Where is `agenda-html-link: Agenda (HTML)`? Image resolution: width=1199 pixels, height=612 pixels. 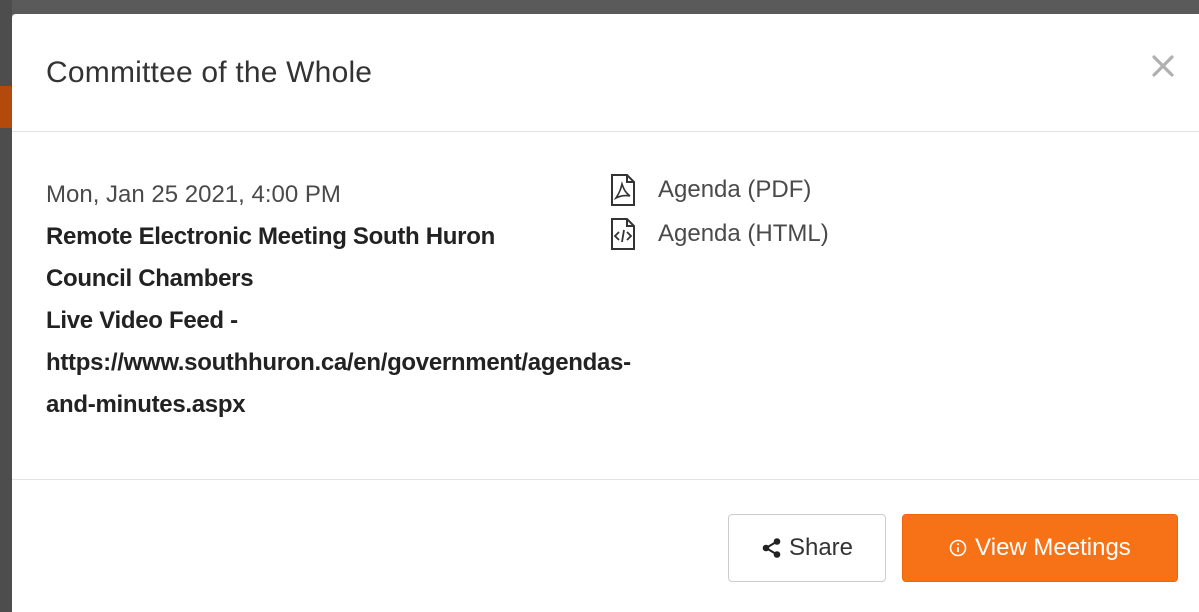 agenda-html-link: Agenda (HTML) is located at coordinates (719, 234).